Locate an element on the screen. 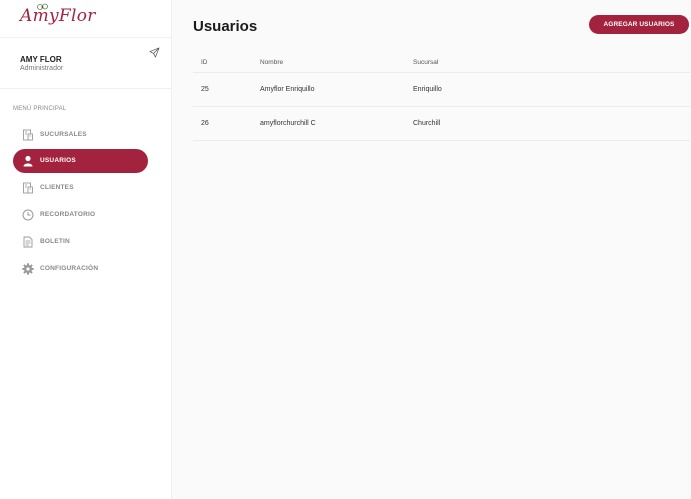 This screenshot has width=691, height=499. cell-branch: Enriquillo is located at coordinates (427, 89).